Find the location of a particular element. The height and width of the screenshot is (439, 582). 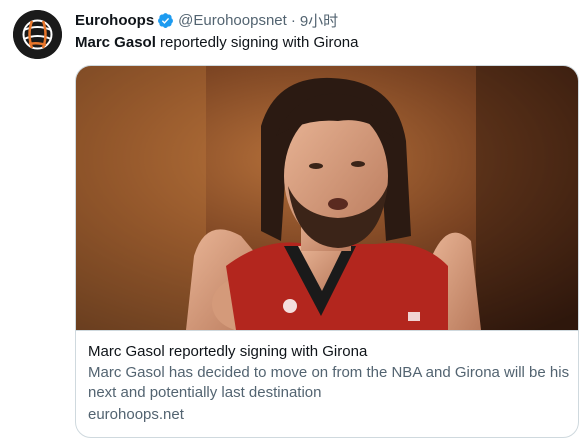

card-domain: eurohoops.net is located at coordinates (136, 414).